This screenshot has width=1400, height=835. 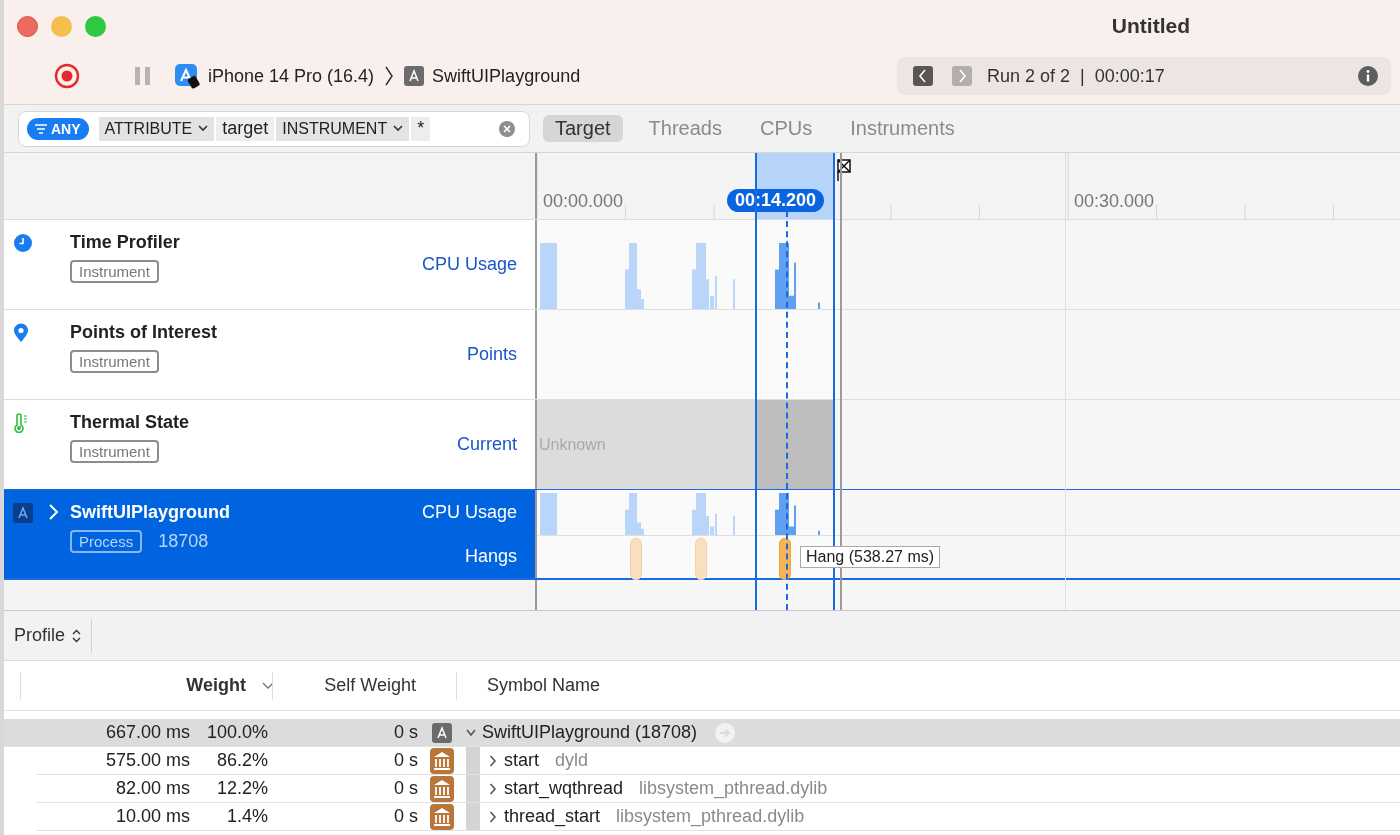 What do you see at coordinates (150, 512) in the screenshot?
I see `track-name: SwiftUIPlayground` at bounding box center [150, 512].